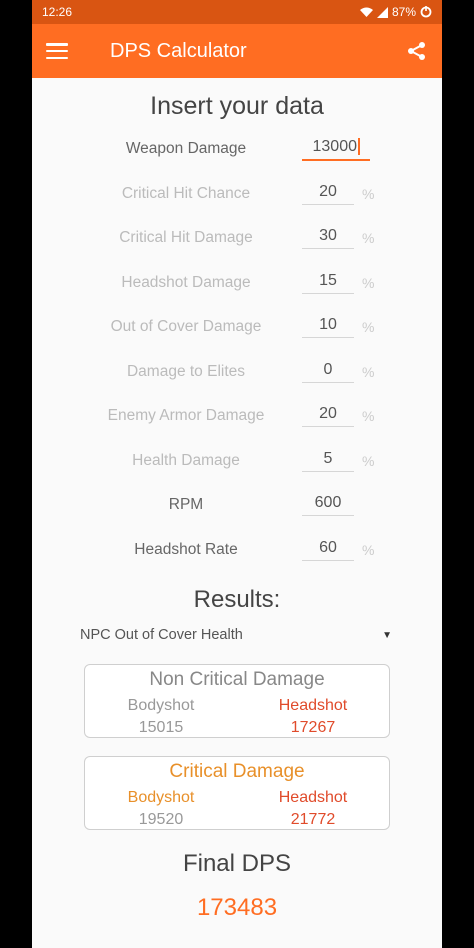 The width and height of the screenshot is (474, 948). I want to click on form-row: Weapon Damage 13000, so click(237, 149).